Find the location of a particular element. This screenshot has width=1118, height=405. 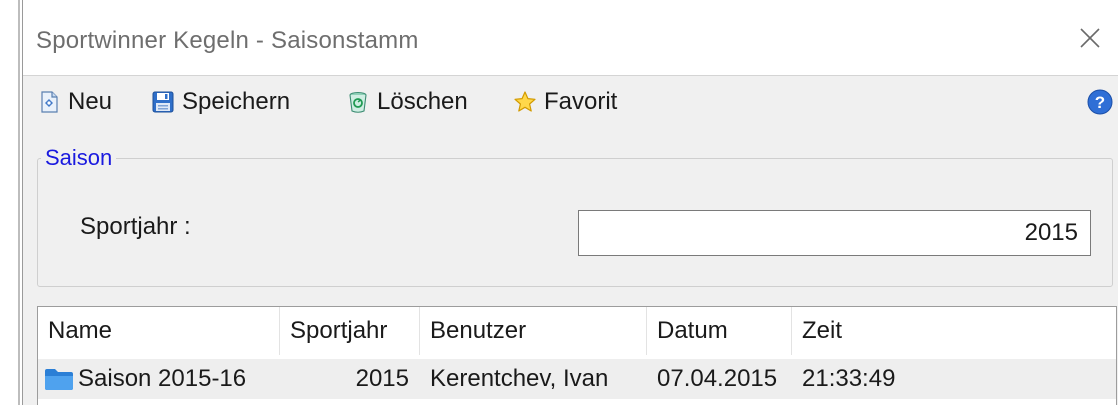

column-header-name: Name is located at coordinates (159, 331).